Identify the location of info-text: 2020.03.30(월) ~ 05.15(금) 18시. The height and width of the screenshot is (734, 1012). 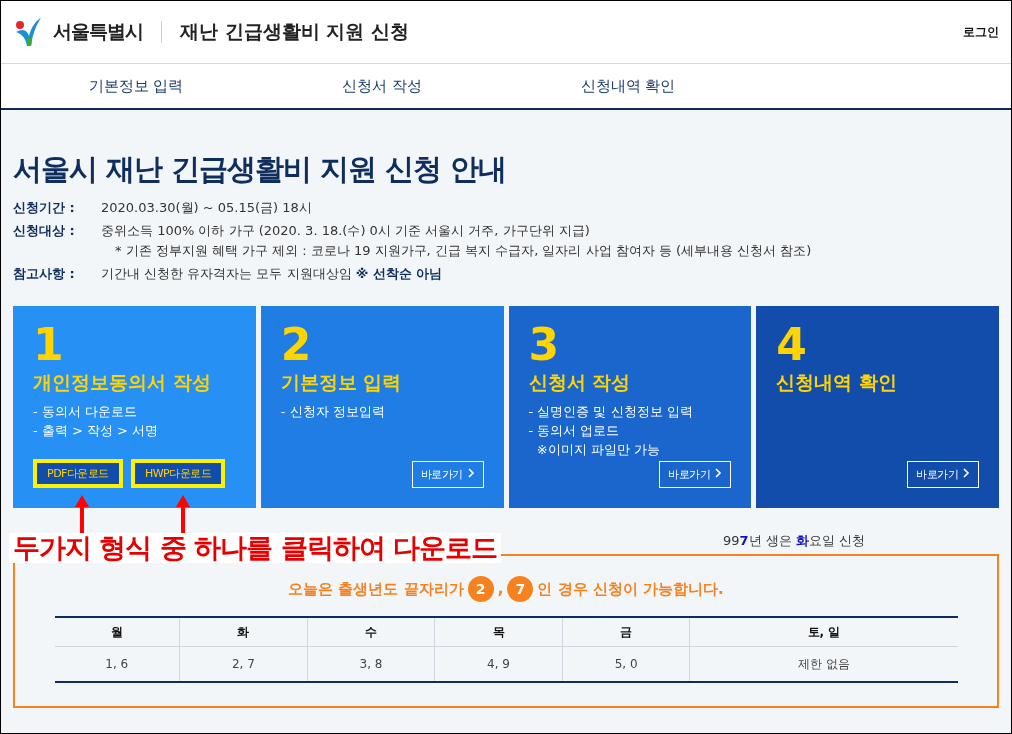
(207, 208).